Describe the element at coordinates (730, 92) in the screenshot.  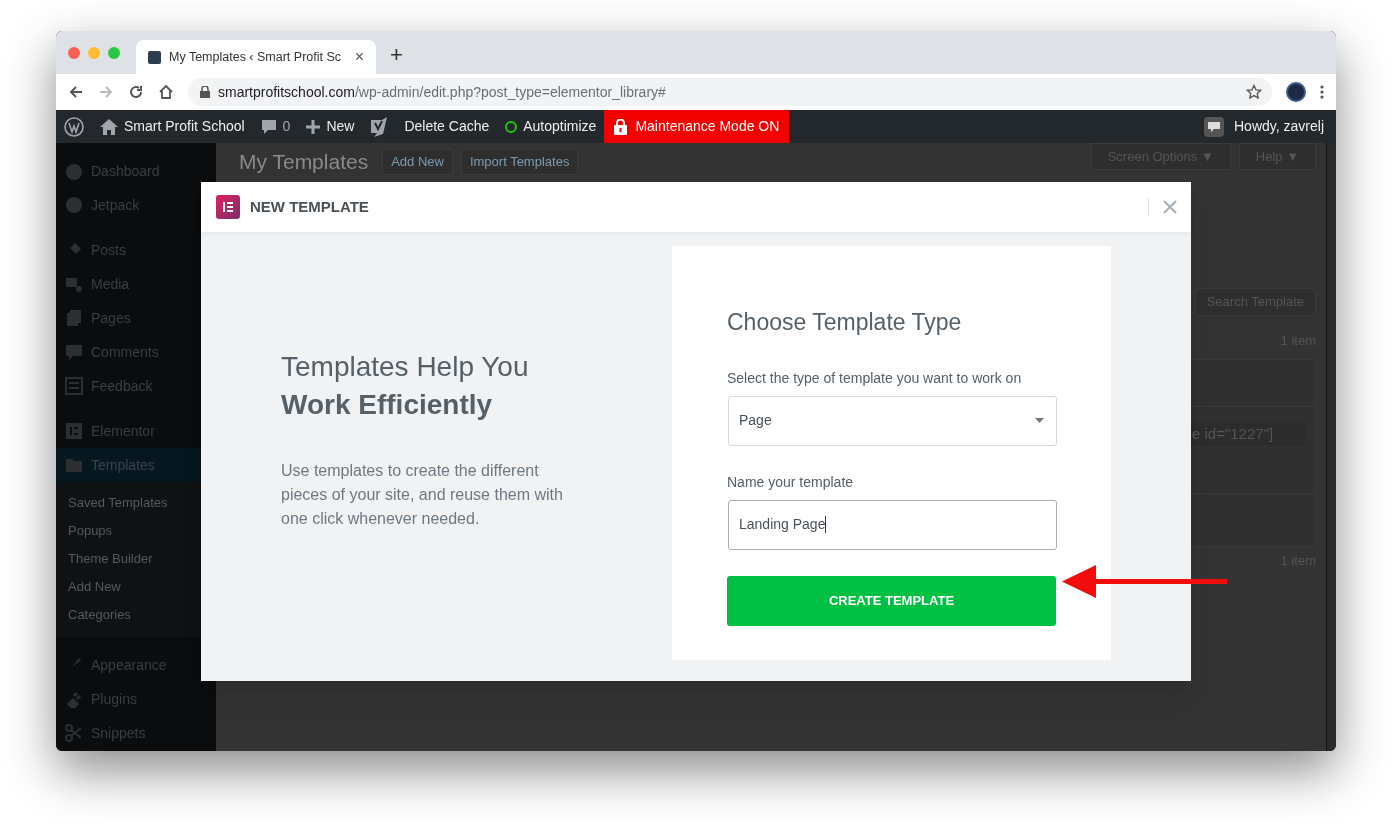
I see `address-bar: smartprofitschool.com/wp-admin/edit.php?post_type=elementor_library#` at that location.